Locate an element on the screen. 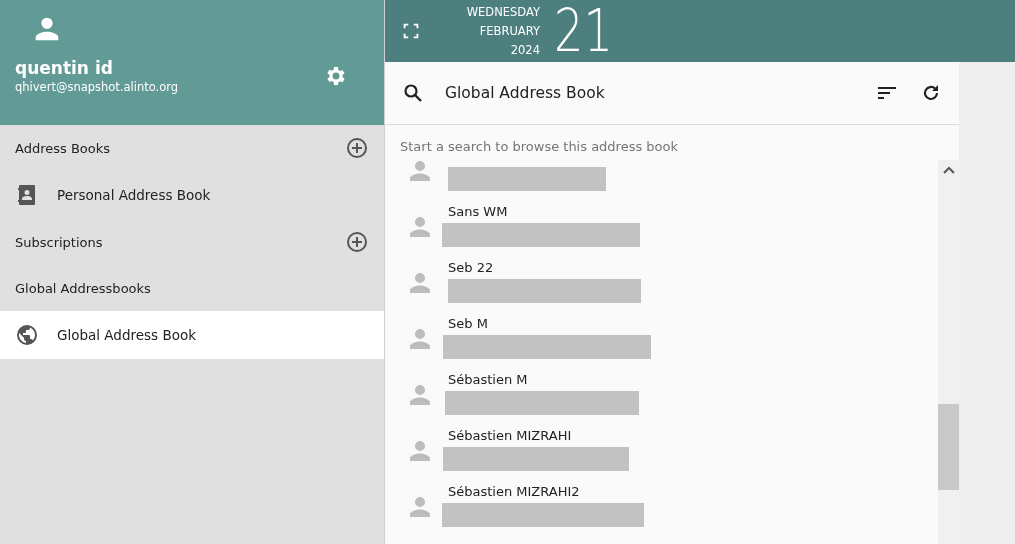 This screenshot has height=544, width=1015. address-book-item: Global Address Book is located at coordinates (192, 335).